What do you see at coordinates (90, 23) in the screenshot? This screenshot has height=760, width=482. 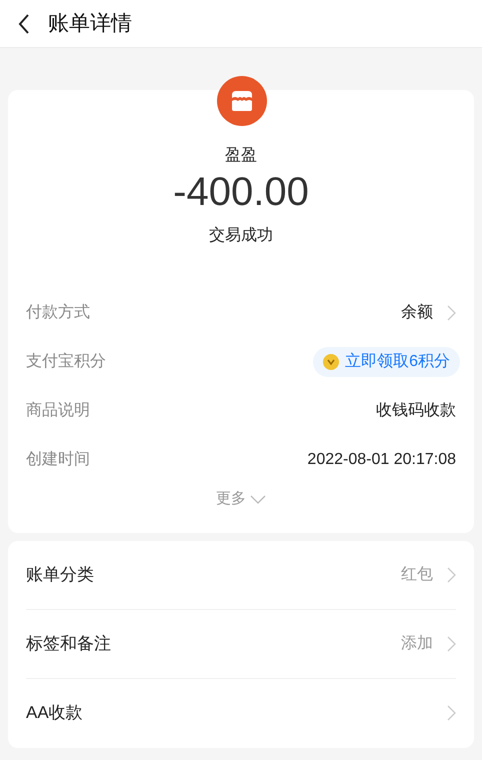 I see `page-title: 账单详情` at bounding box center [90, 23].